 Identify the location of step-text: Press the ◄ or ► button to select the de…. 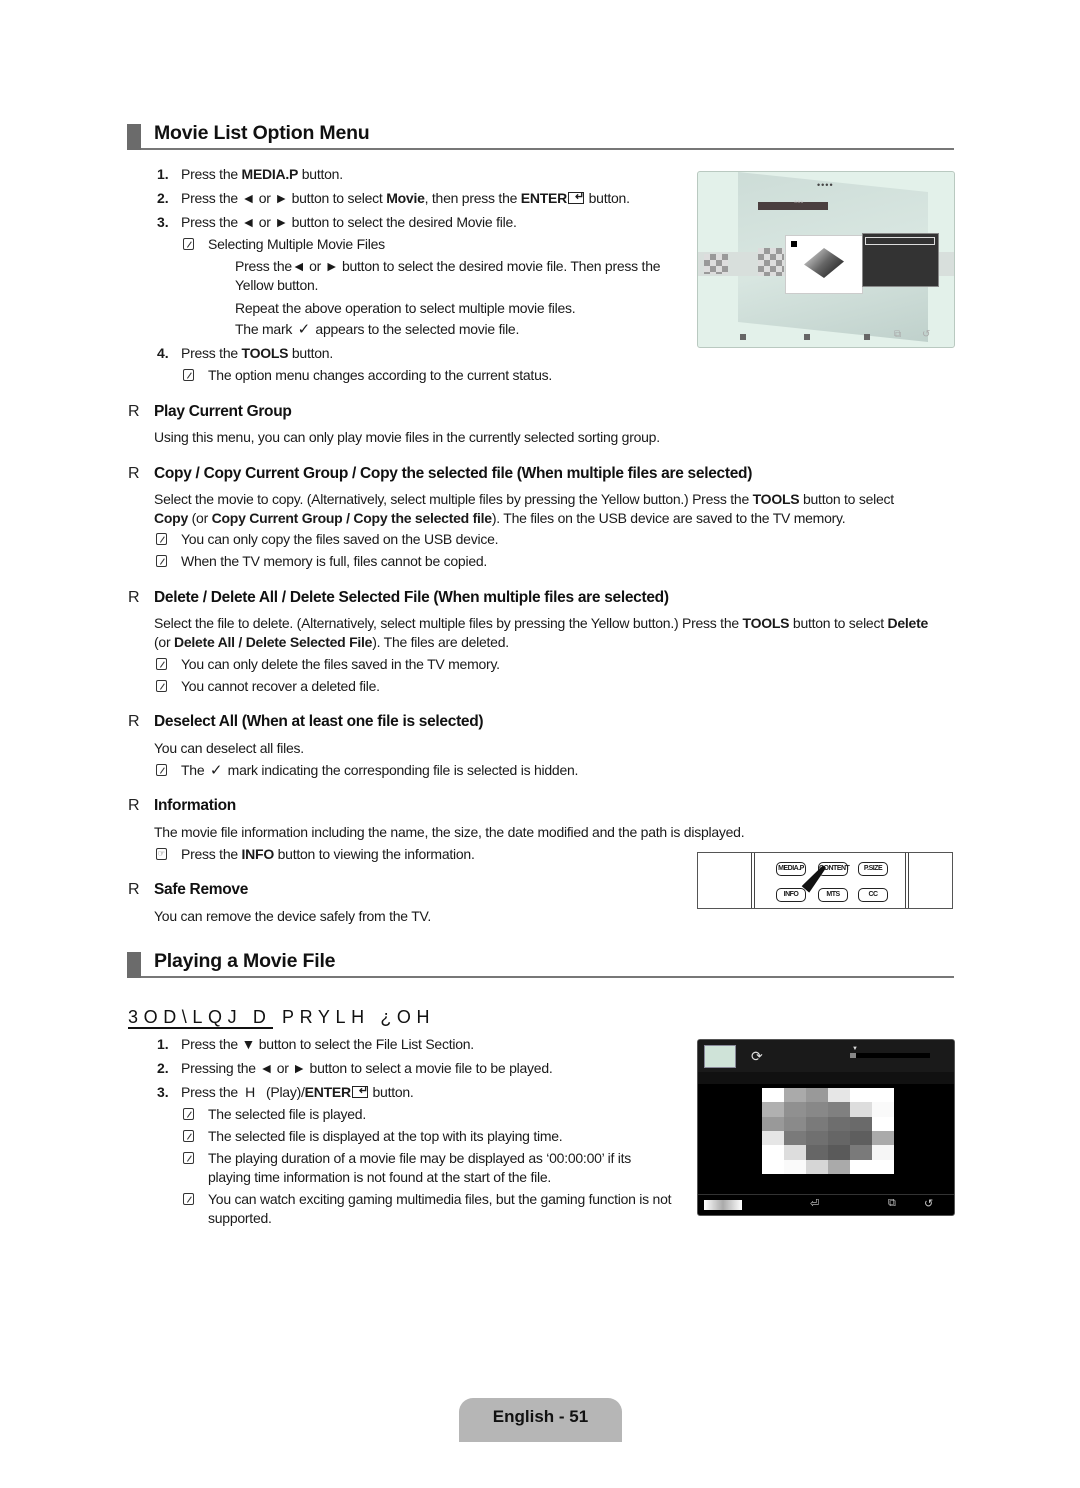
(349, 222).